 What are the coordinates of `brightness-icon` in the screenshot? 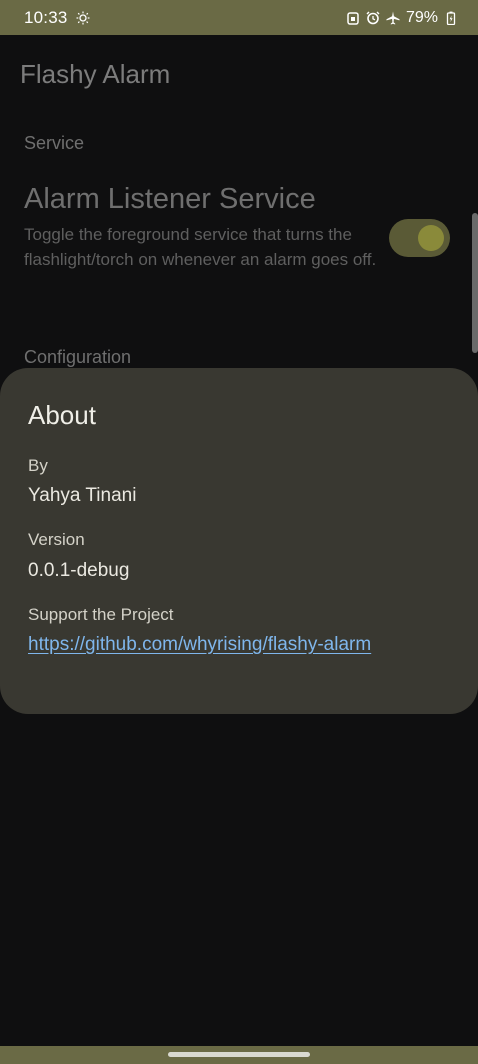 It's located at (83, 18).